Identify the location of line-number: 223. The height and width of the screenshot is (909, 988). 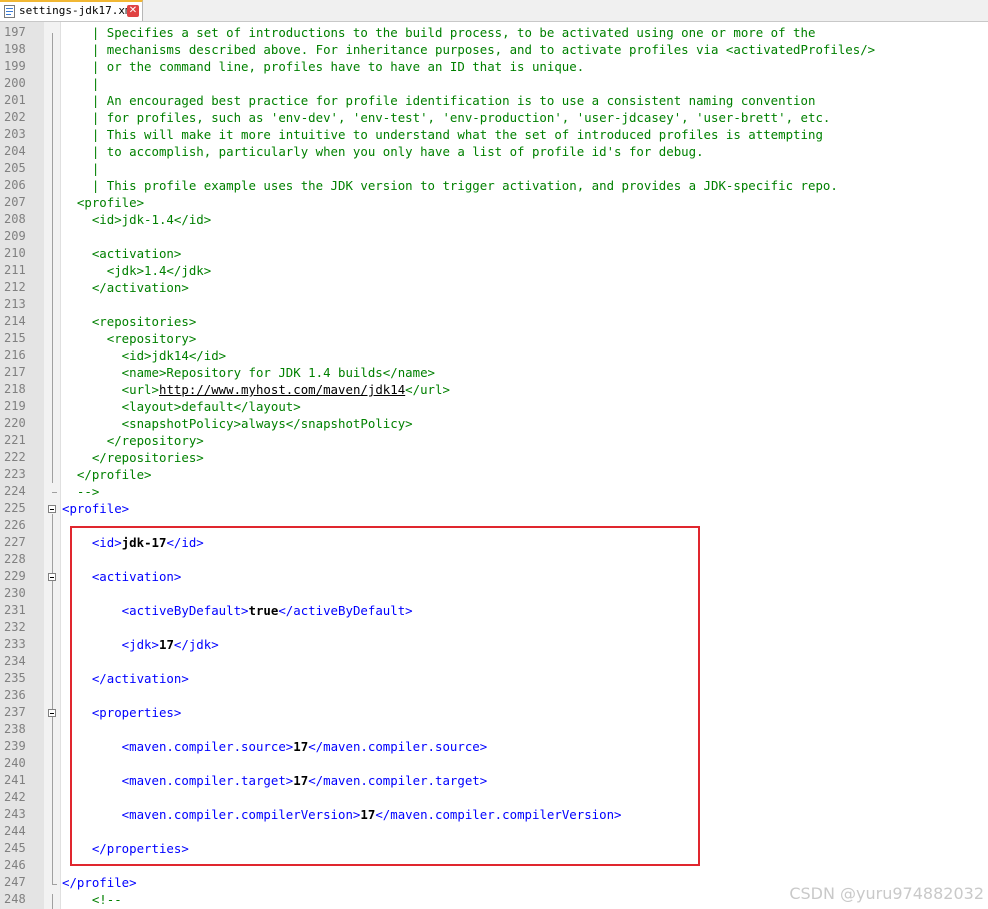
(15, 474).